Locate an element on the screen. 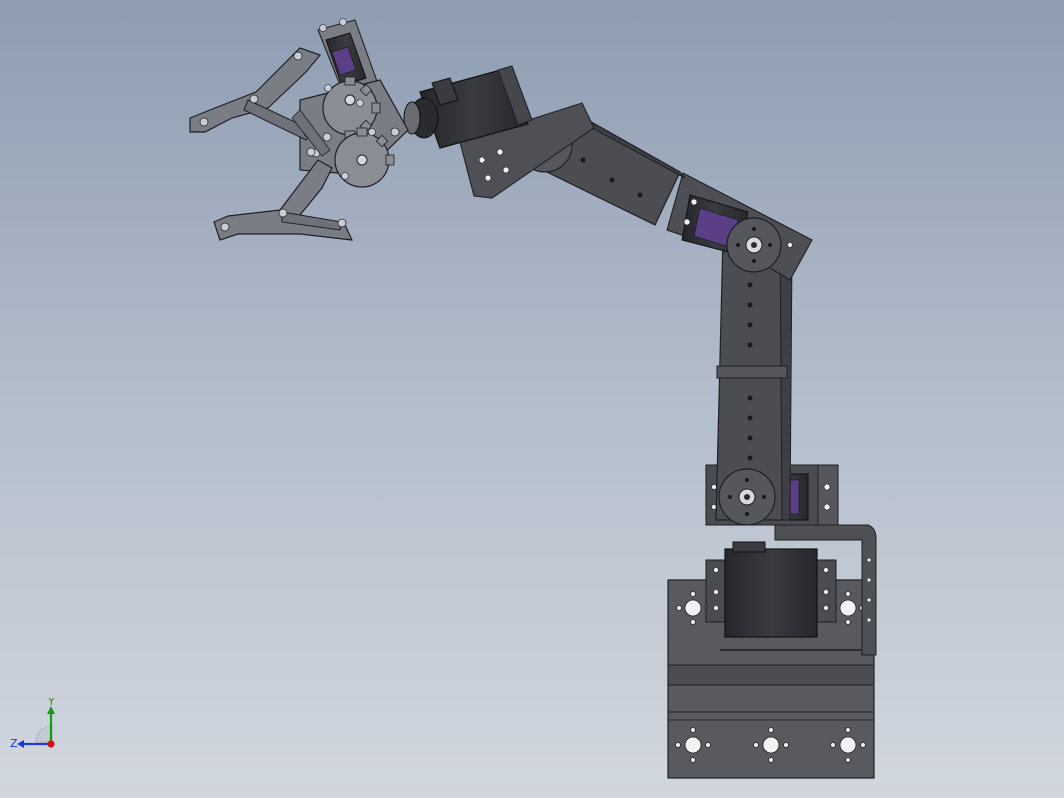  base-servo is located at coordinates (771, 589).